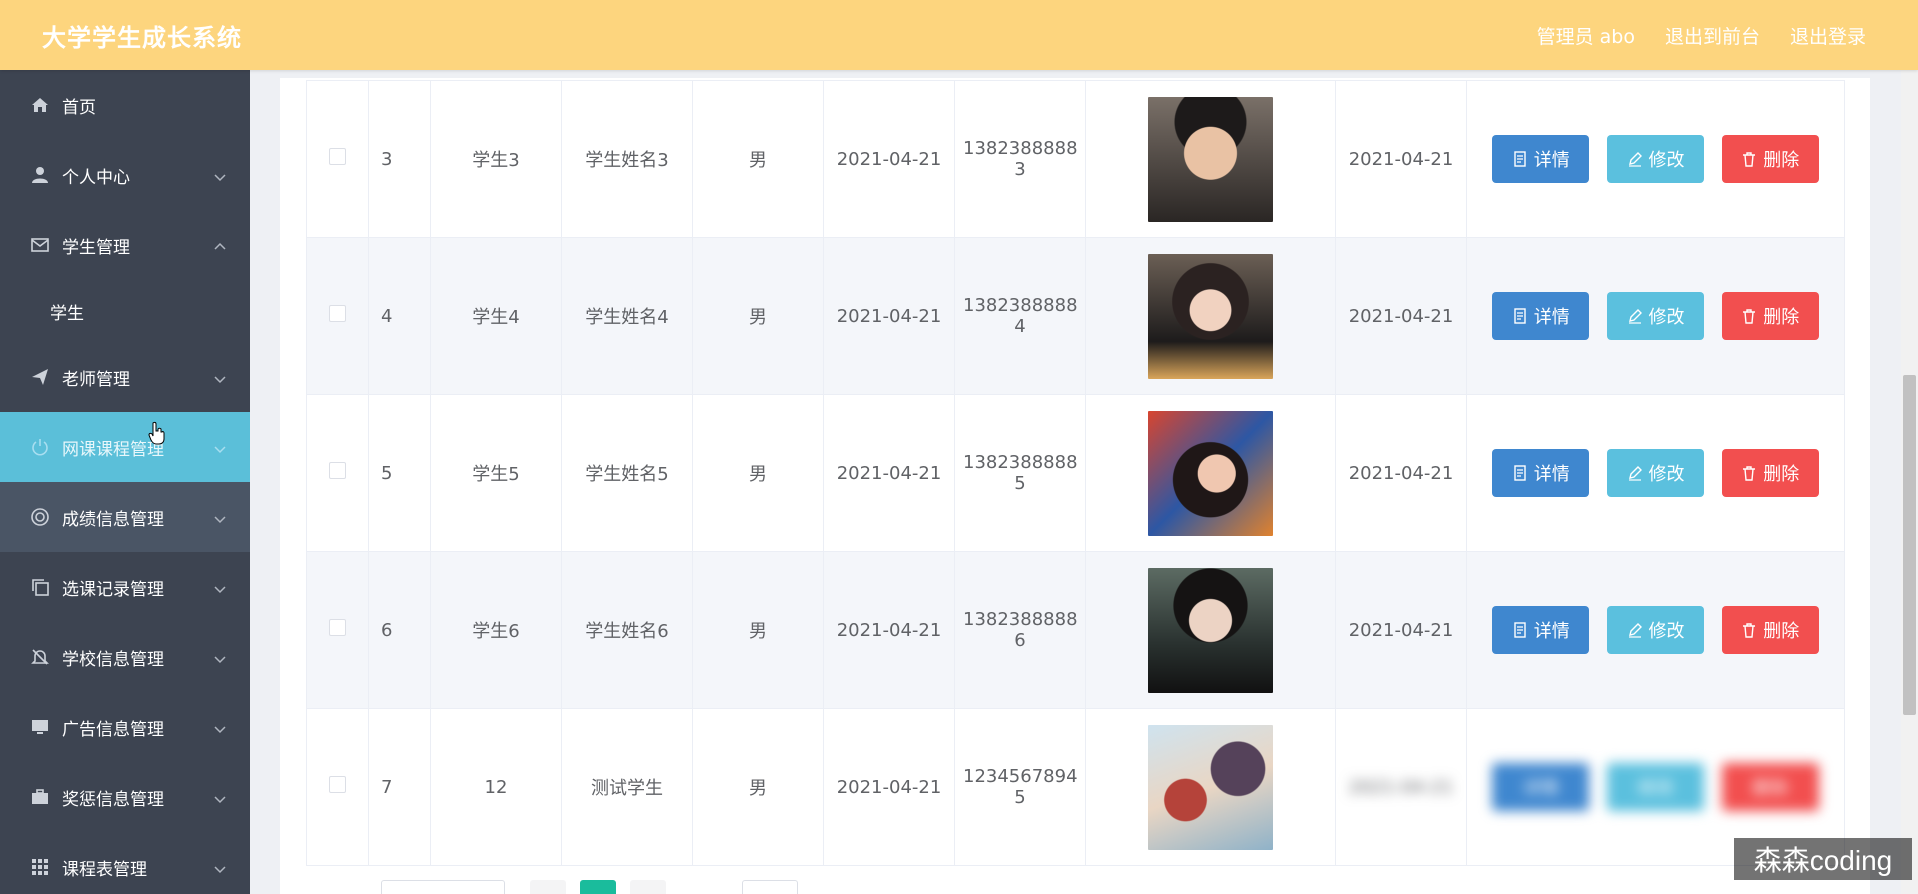 This screenshot has height=894, width=1918. Describe the element at coordinates (113, 729) in the screenshot. I see `sidebar-item-label: 广告信息管理` at that location.